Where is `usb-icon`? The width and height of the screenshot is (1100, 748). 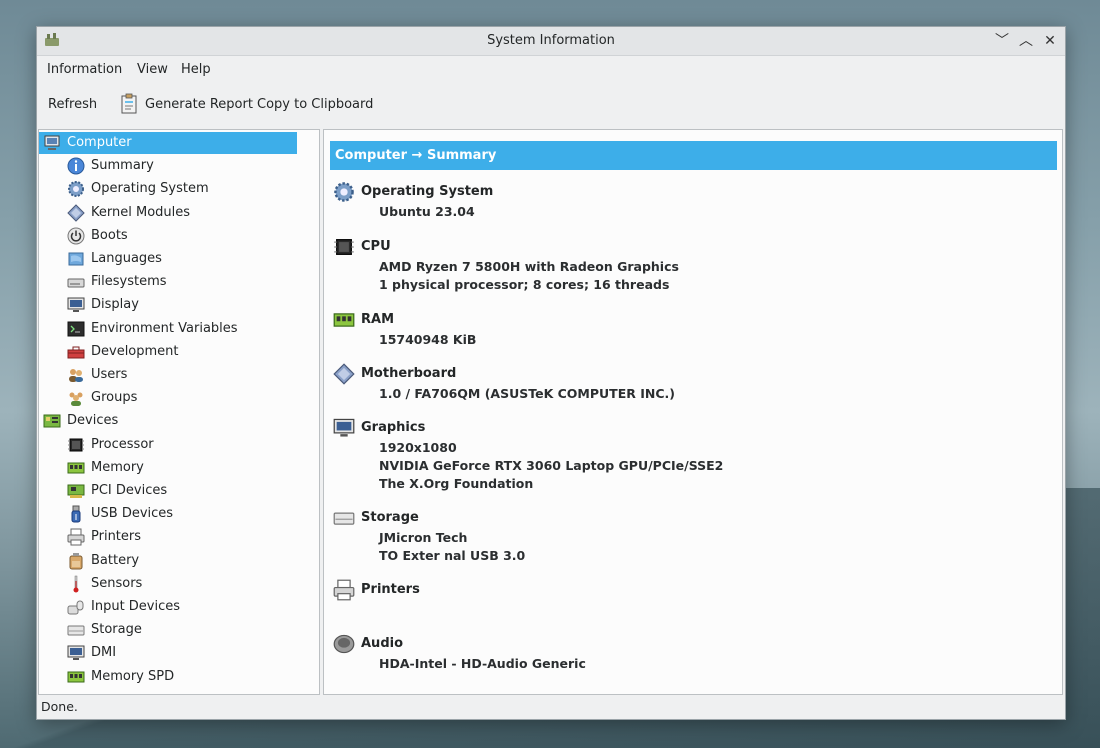
usb-icon is located at coordinates (76, 514).